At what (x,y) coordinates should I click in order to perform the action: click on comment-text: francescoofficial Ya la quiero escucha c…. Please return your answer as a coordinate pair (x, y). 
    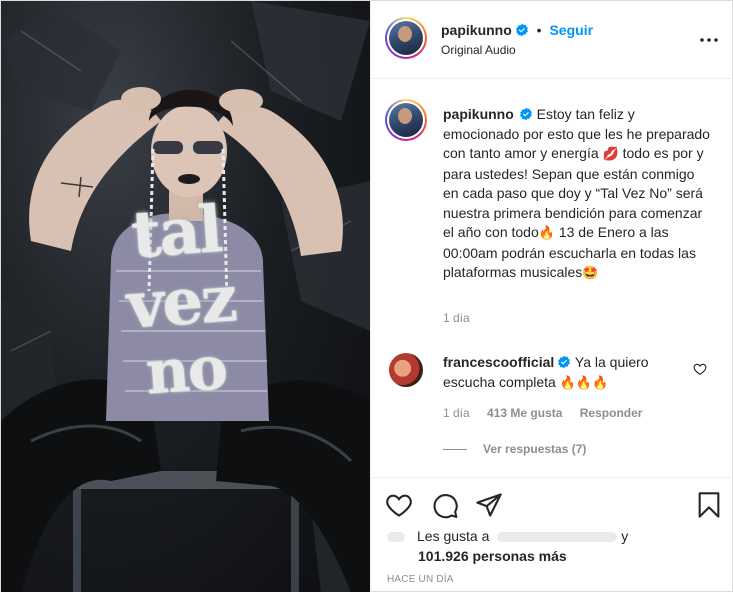
    Looking at the image, I should click on (568, 373).